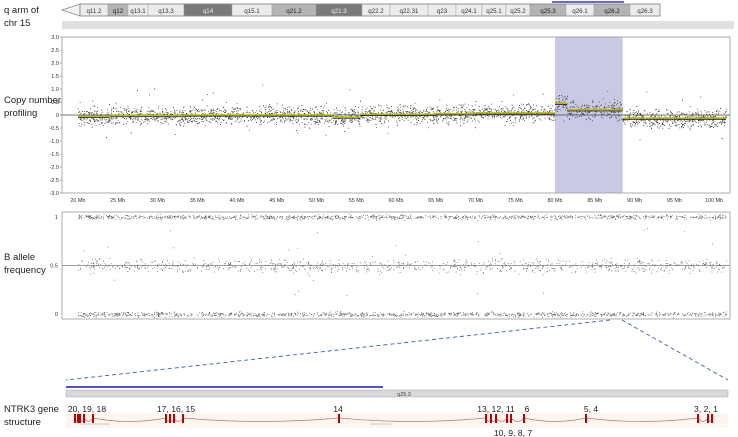 This screenshot has height=437, width=738. I want to click on band-label: q21.3, so click(339, 11).